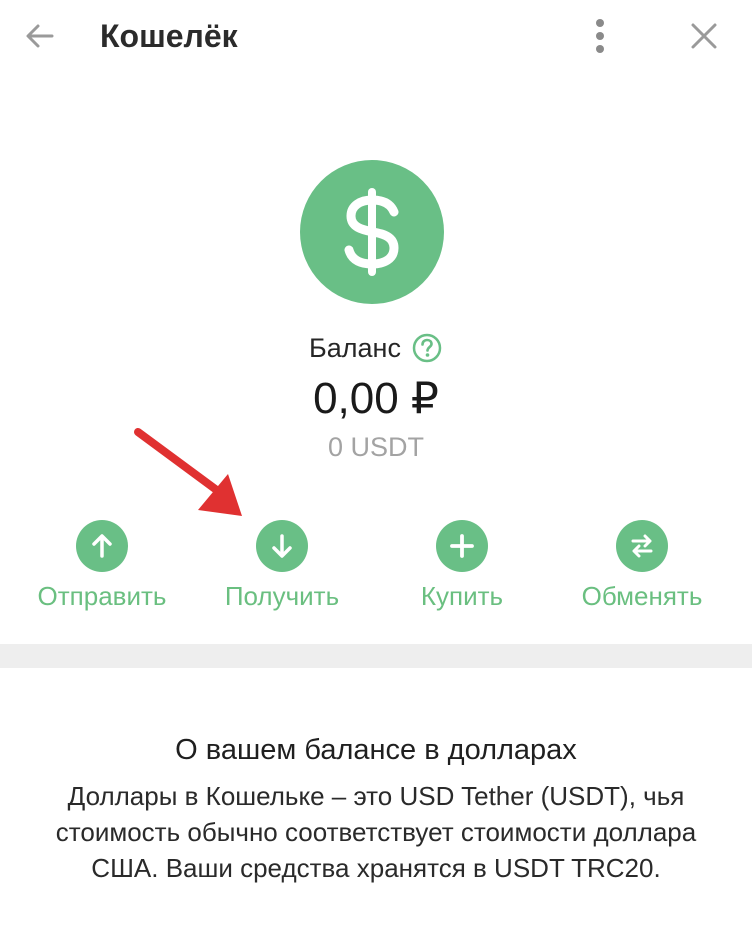 The image size is (752, 932). Describe the element at coordinates (642, 596) in the screenshot. I see `exchange-label: Обменять` at that location.